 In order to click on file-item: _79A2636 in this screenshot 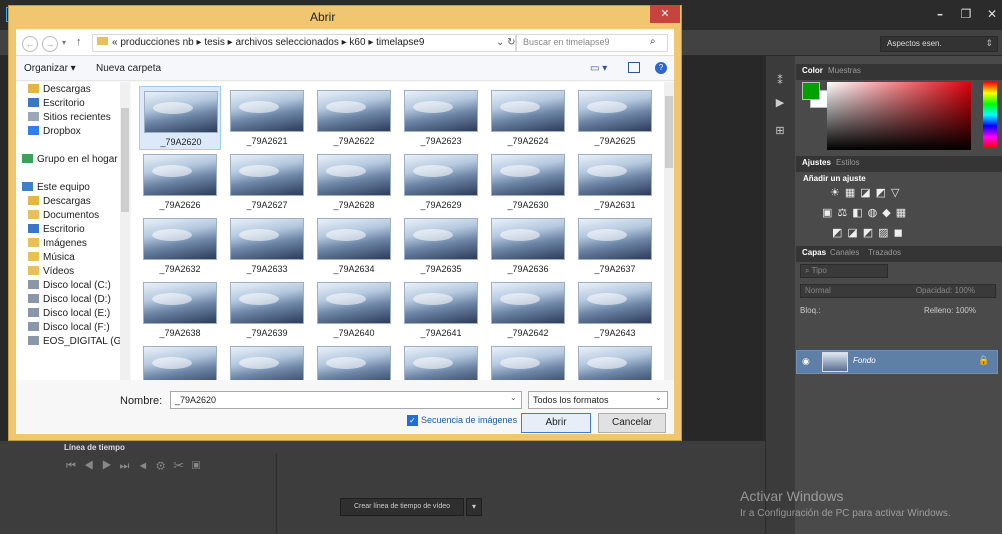, I will do `click(528, 246)`.